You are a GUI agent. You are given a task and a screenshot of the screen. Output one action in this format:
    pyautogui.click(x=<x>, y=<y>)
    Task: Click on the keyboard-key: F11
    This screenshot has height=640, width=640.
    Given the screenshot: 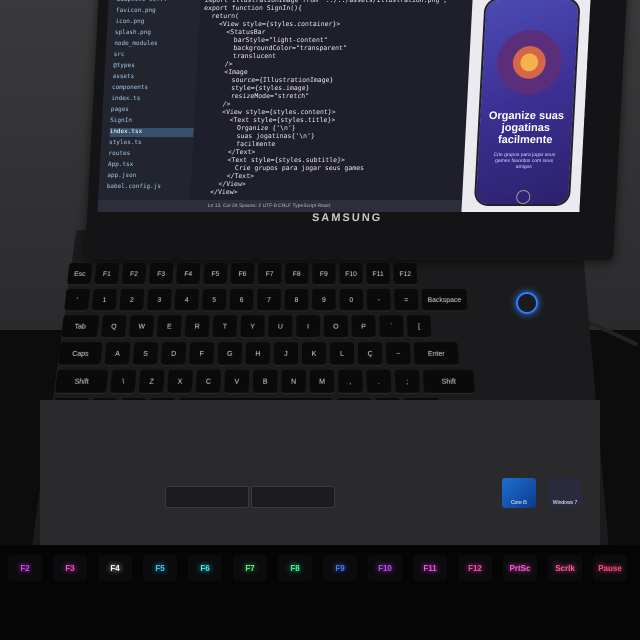 What is the action you would take?
    pyautogui.click(x=378, y=274)
    